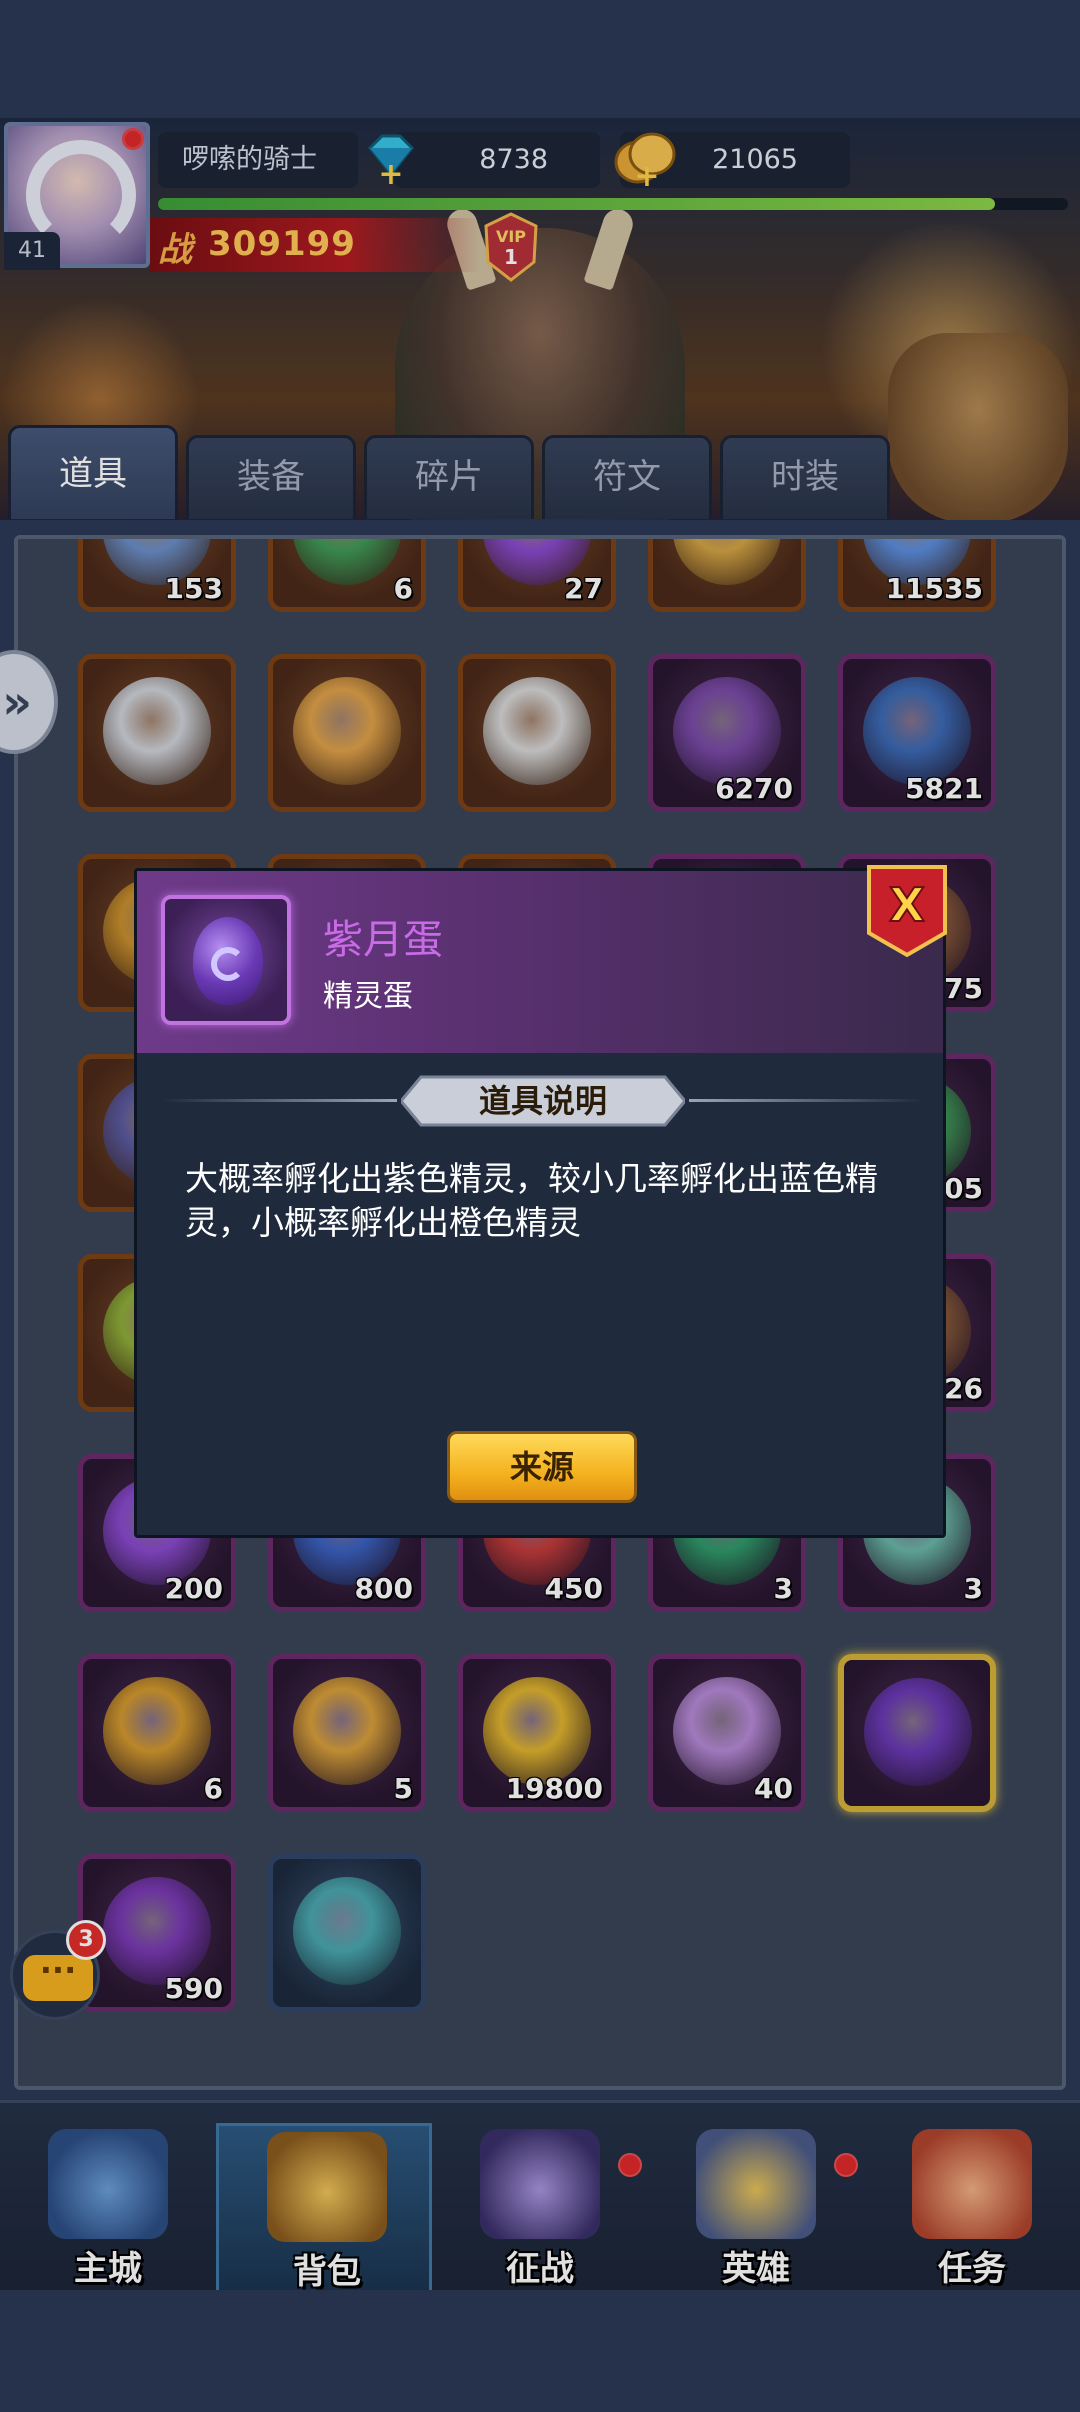 Image resolution: width=1080 pixels, height=2412 pixels. What do you see at coordinates (368, 996) in the screenshot?
I see `item-type: 精灵蛋` at bounding box center [368, 996].